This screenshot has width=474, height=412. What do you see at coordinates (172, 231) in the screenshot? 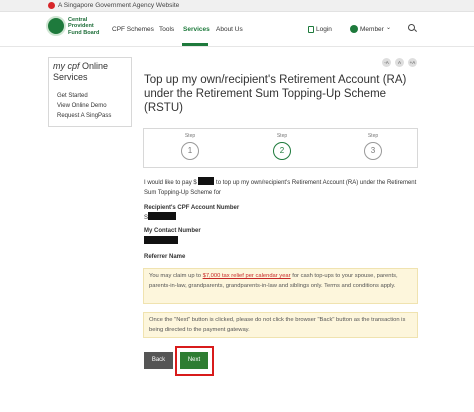
I see `contact-number-label: My Contact Number` at bounding box center [172, 231].